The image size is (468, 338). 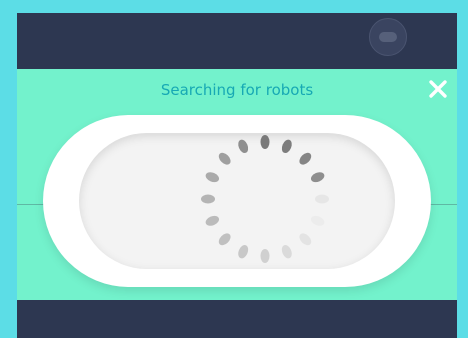 I want to click on loading-spinner-icon, so click(x=265, y=199).